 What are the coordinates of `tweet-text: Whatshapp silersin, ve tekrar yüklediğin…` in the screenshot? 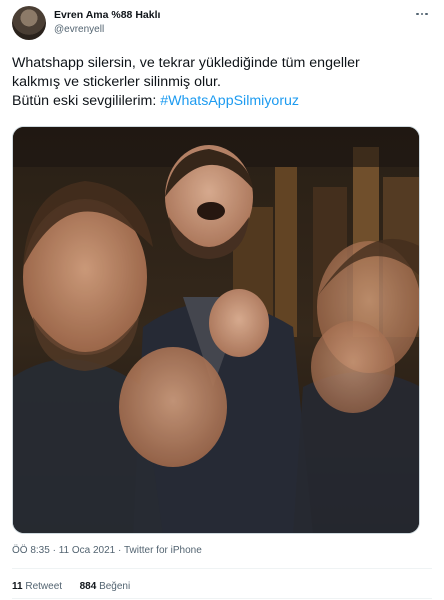 It's located at (222, 82).